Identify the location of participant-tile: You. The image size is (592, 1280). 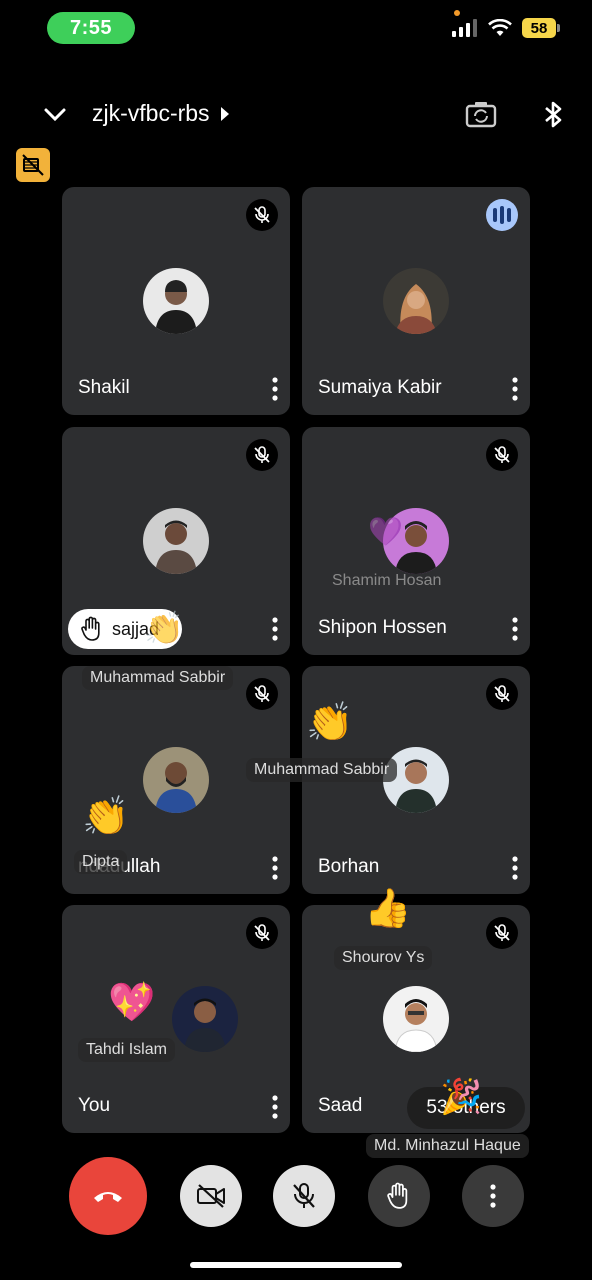
(176, 1019).